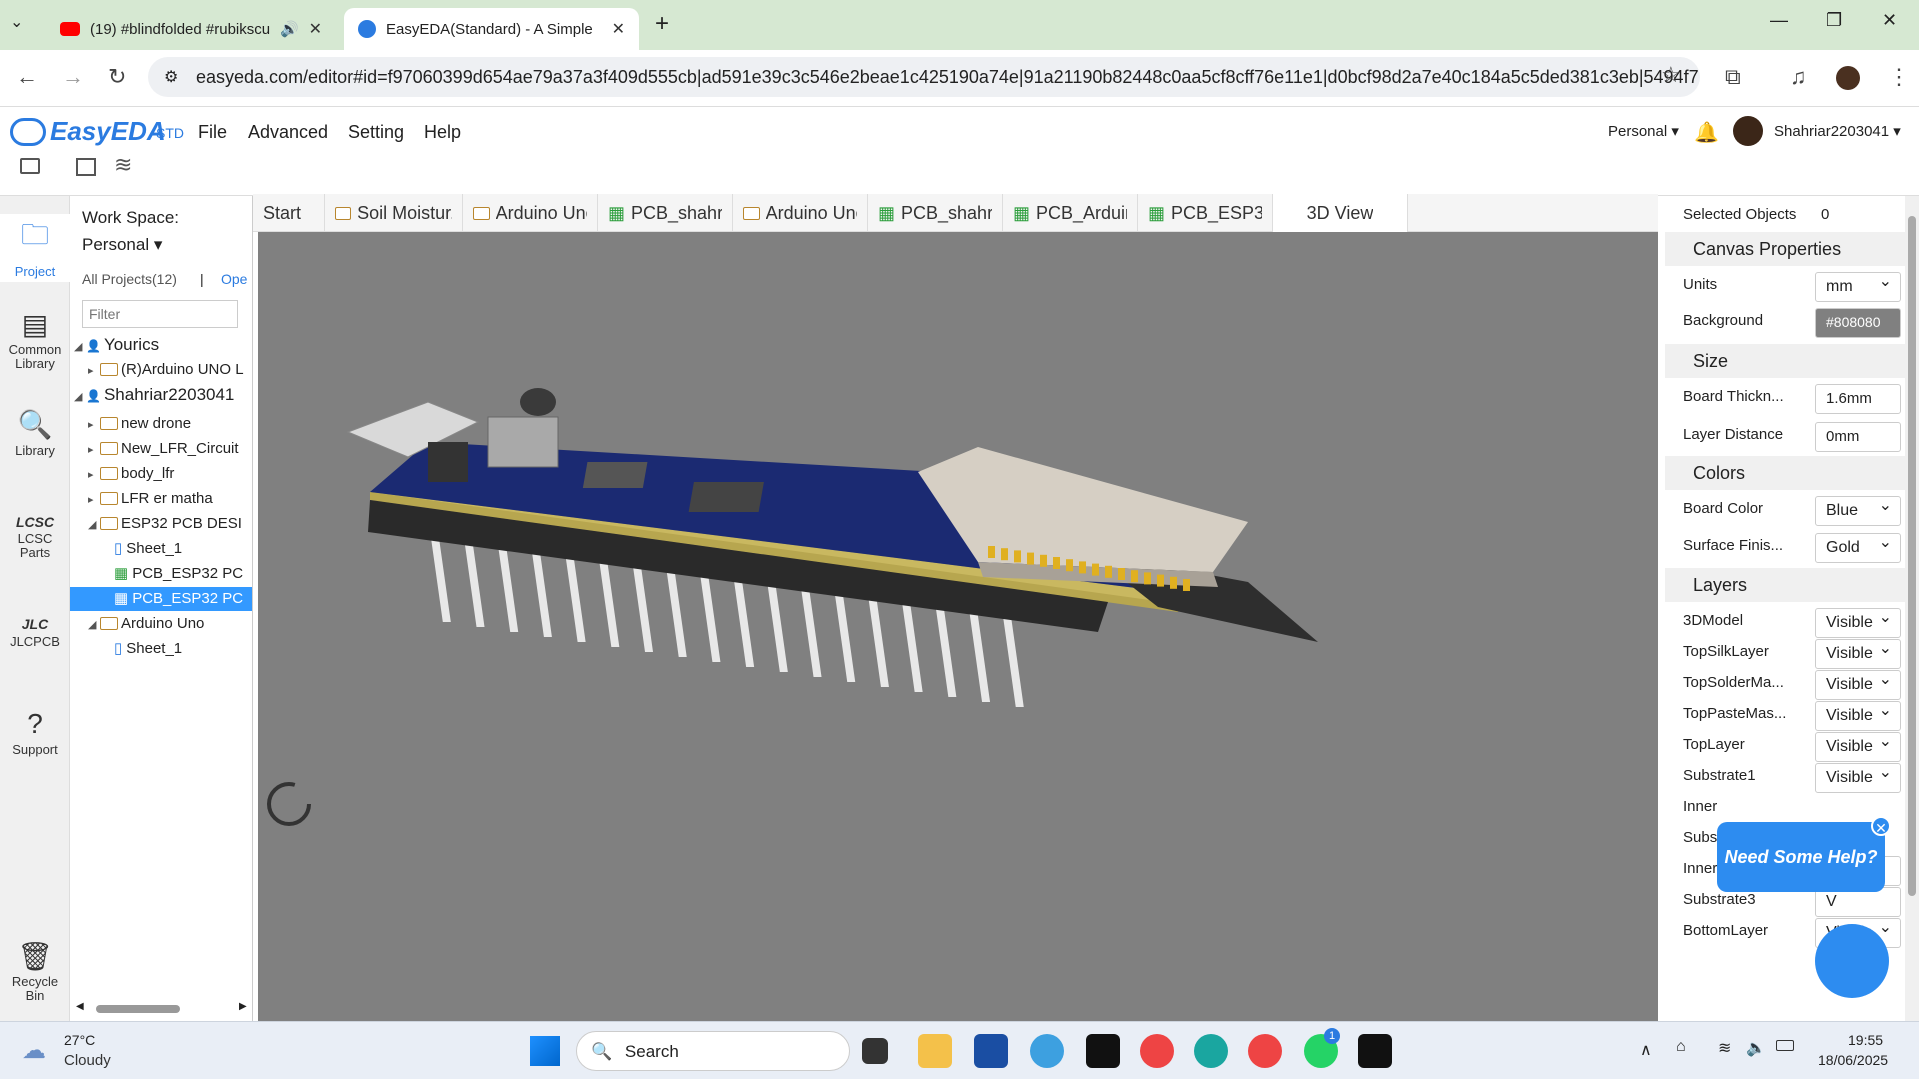 The image size is (1919, 1079). Describe the element at coordinates (1858, 437) in the screenshot. I see `layer-distance-input: 0mm` at that location.